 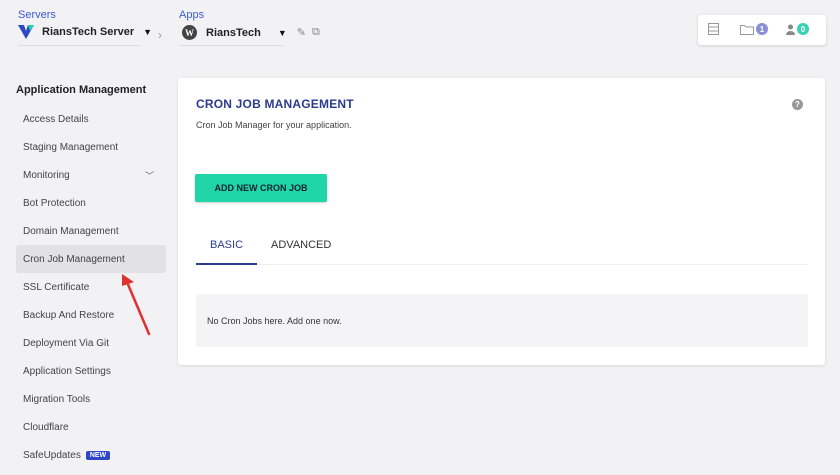 What do you see at coordinates (66, 343) in the screenshot?
I see `sidebar-item-label: Deployment Via Git` at bounding box center [66, 343].